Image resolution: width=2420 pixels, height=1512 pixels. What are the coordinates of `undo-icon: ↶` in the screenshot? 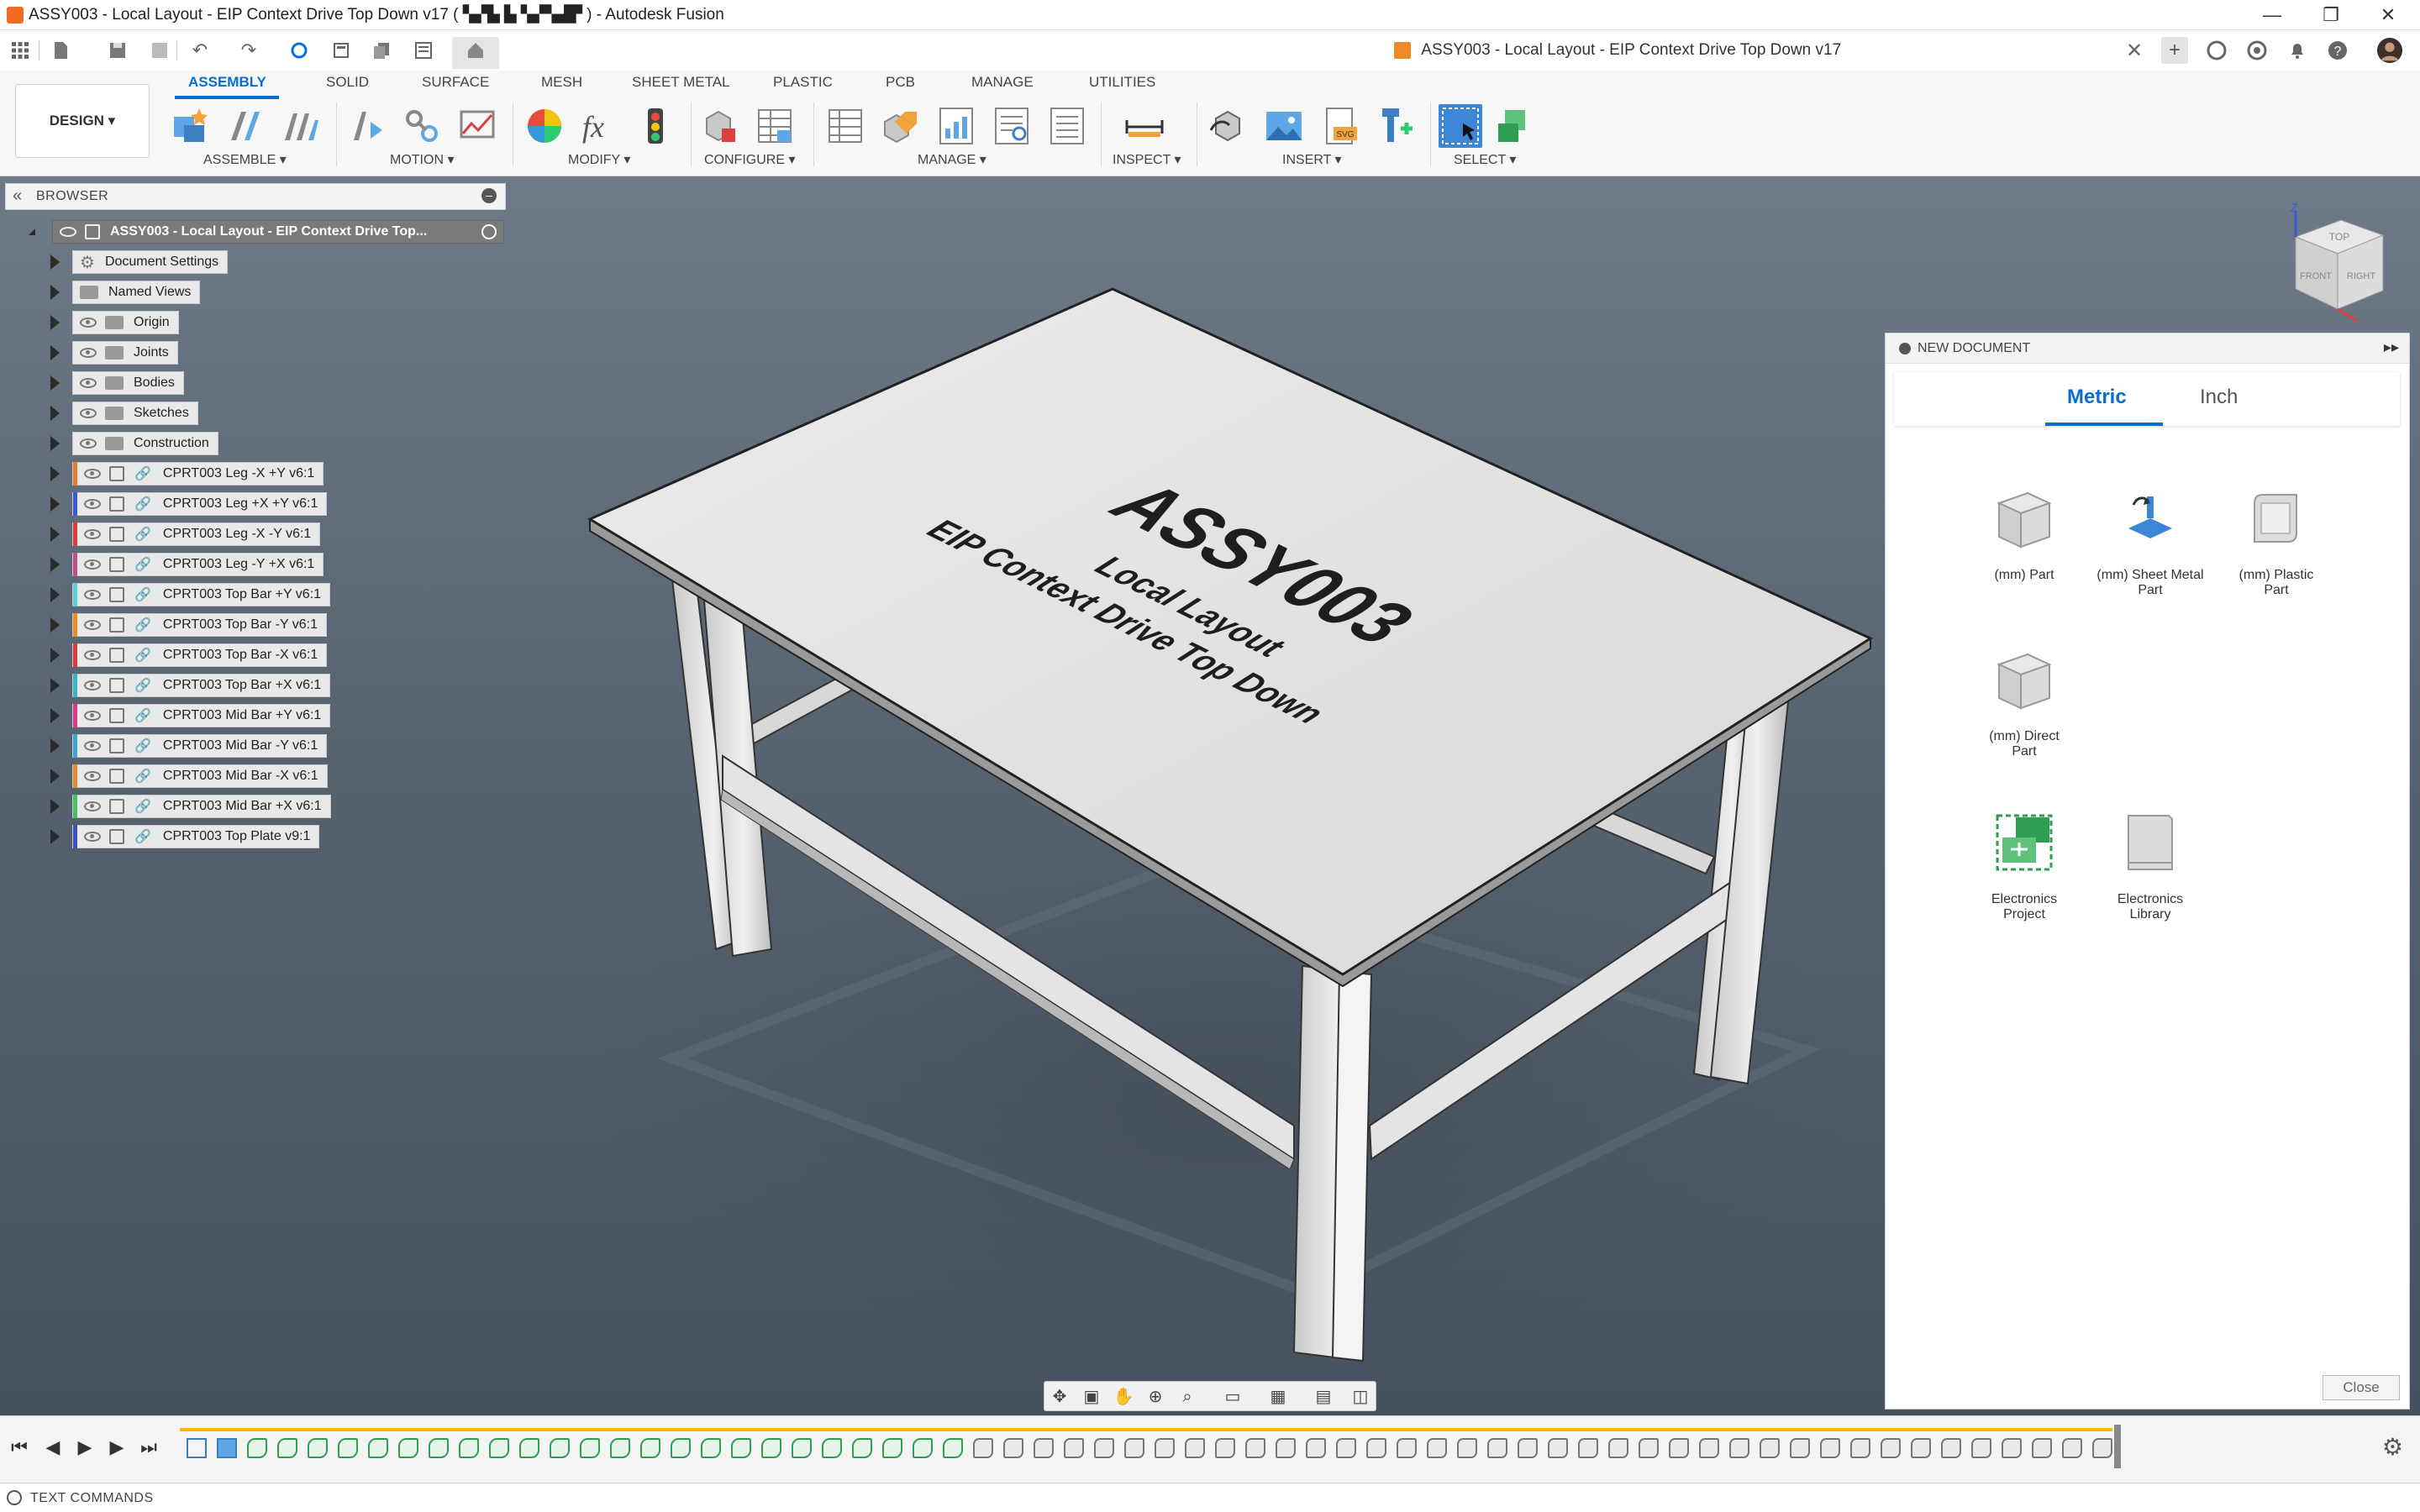 It's located at (200, 50).